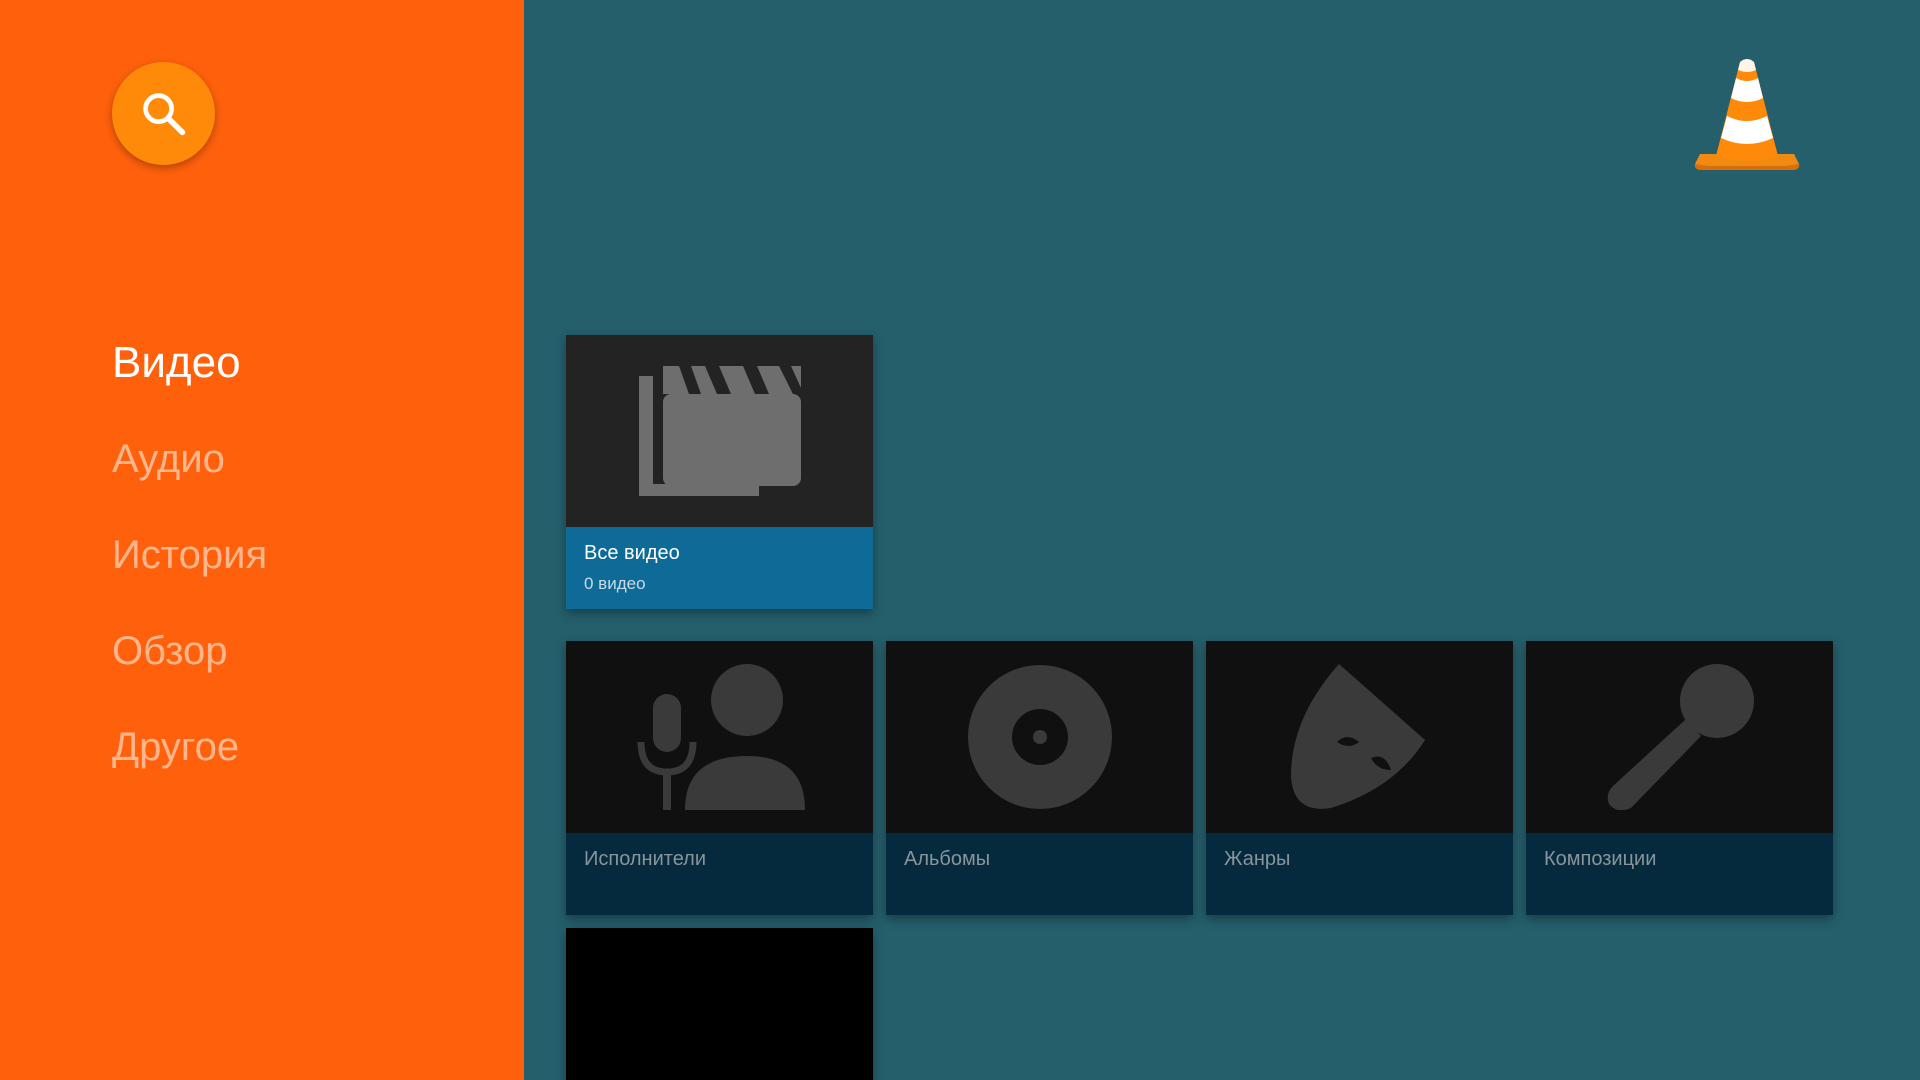 The width and height of the screenshot is (1920, 1080). Describe the element at coordinates (1359, 874) in the screenshot. I see `card-info: Жанры` at that location.